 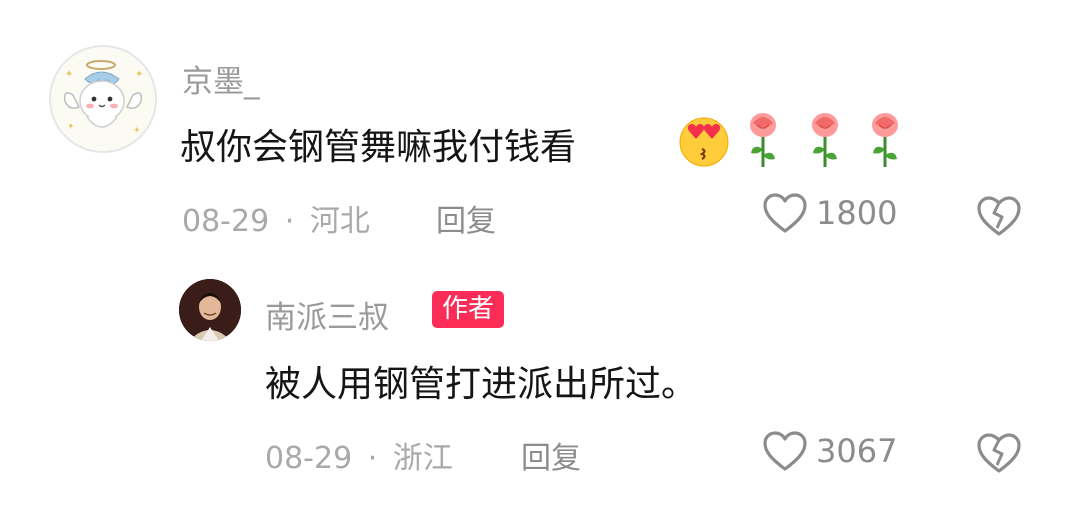 I want to click on like-count: 1800, so click(x=857, y=213).